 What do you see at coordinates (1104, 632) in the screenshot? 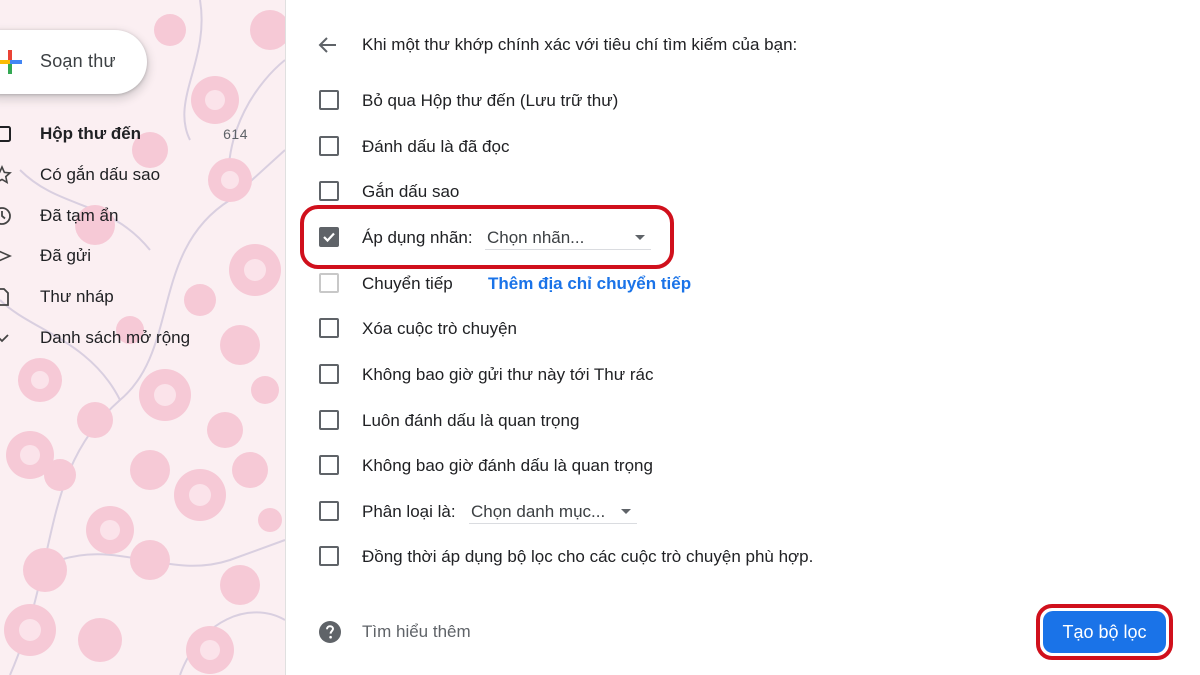
I see `create-filter-button: Tạo bộ lọc` at bounding box center [1104, 632].